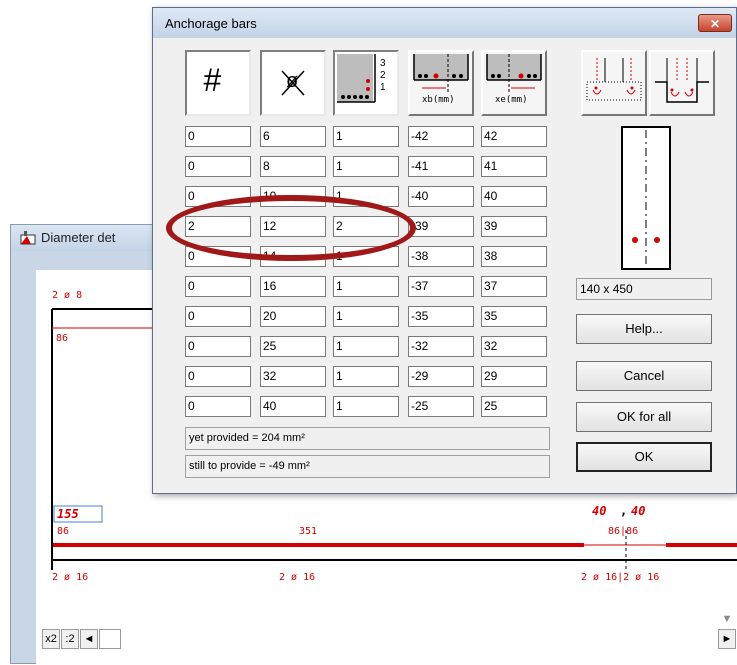 The image size is (737, 665). What do you see at coordinates (28, 238) in the screenshot?
I see `app-icon` at bounding box center [28, 238].